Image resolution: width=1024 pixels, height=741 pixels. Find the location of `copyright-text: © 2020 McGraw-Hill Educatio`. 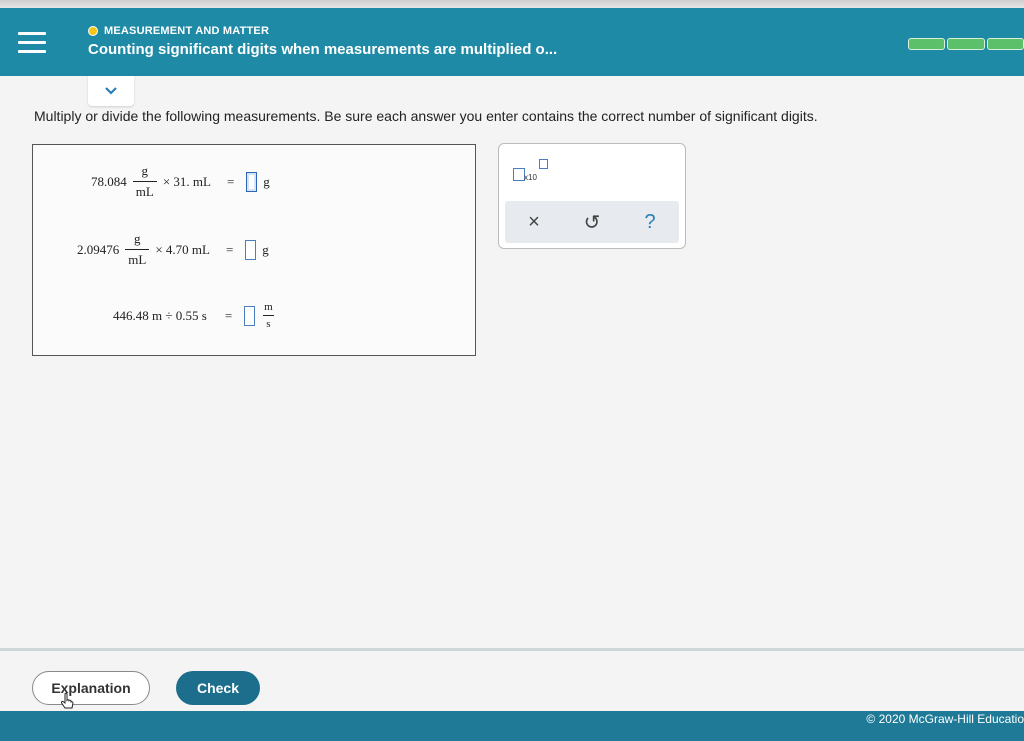

copyright-text: © 2020 McGraw-Hill Educatio is located at coordinates (945, 719).